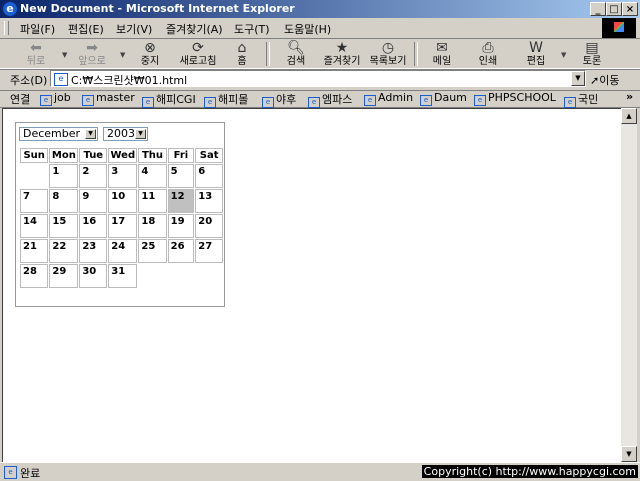 The image size is (640, 481). I want to click on toolbar-separator, so click(268, 54).